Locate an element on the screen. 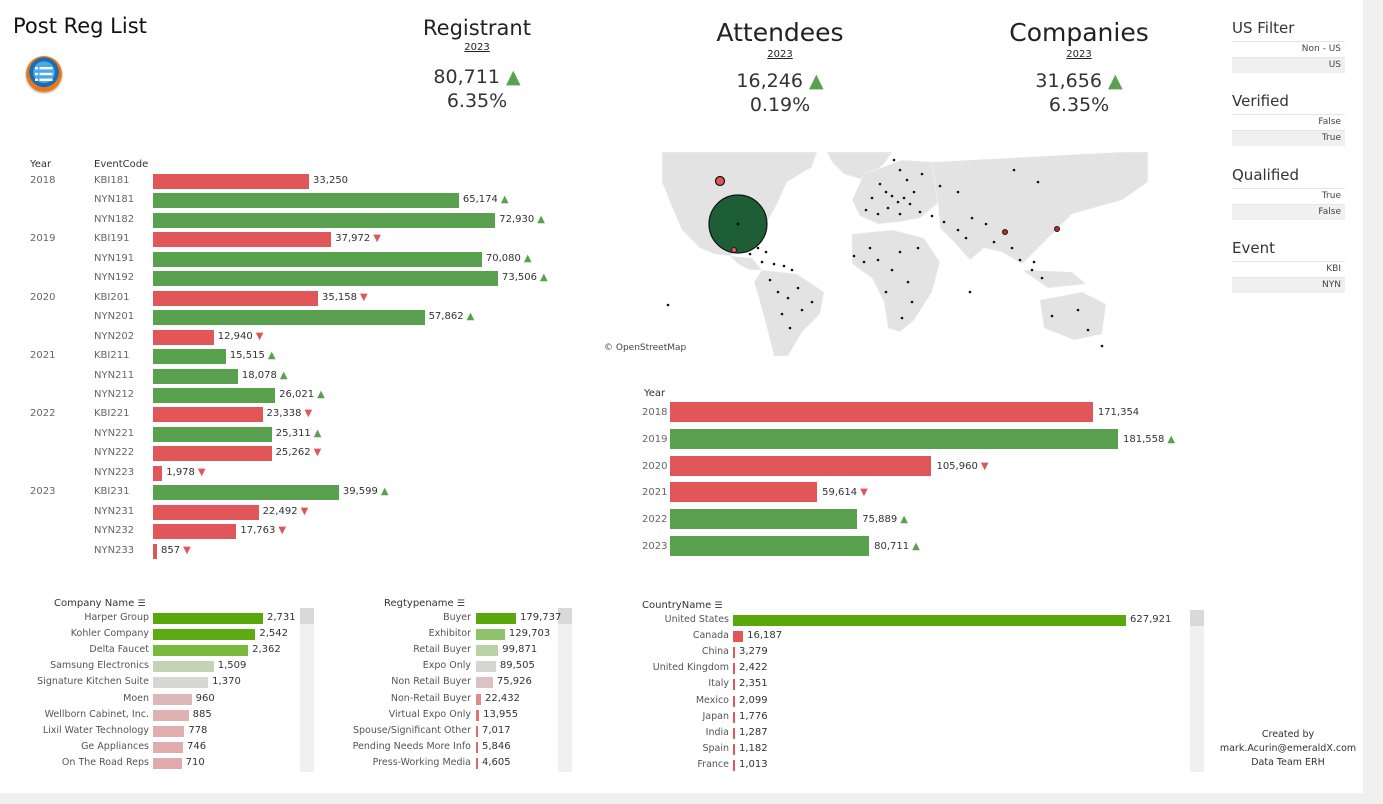 This screenshot has width=1383, height=804. filter-option: US is located at coordinates (1288, 65).